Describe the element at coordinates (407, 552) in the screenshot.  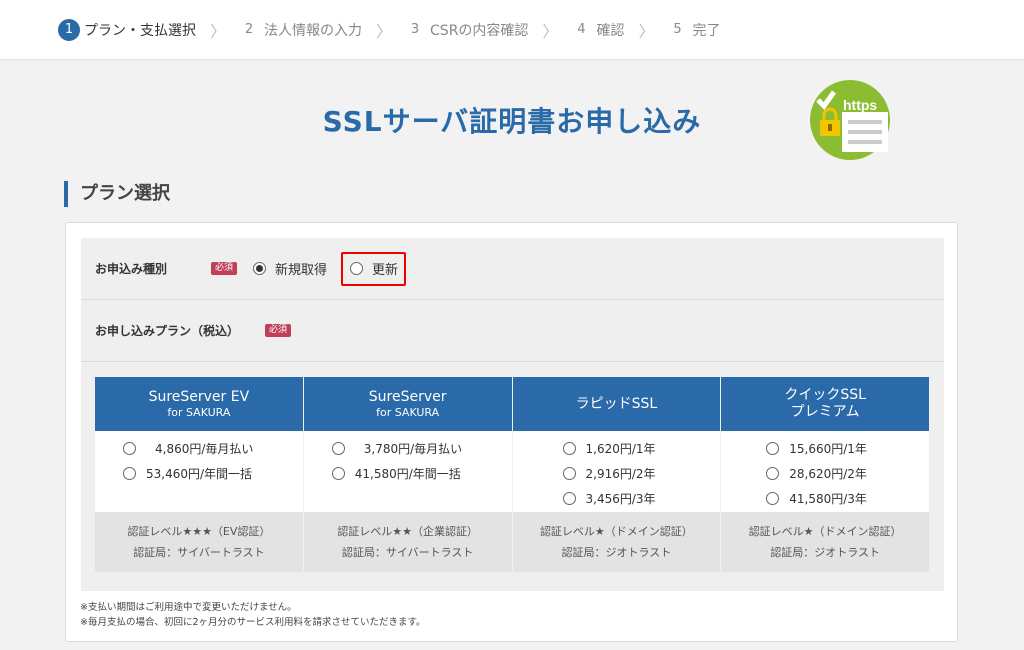
I see `certificate-authority: 認証局：サイバートラスト` at that location.